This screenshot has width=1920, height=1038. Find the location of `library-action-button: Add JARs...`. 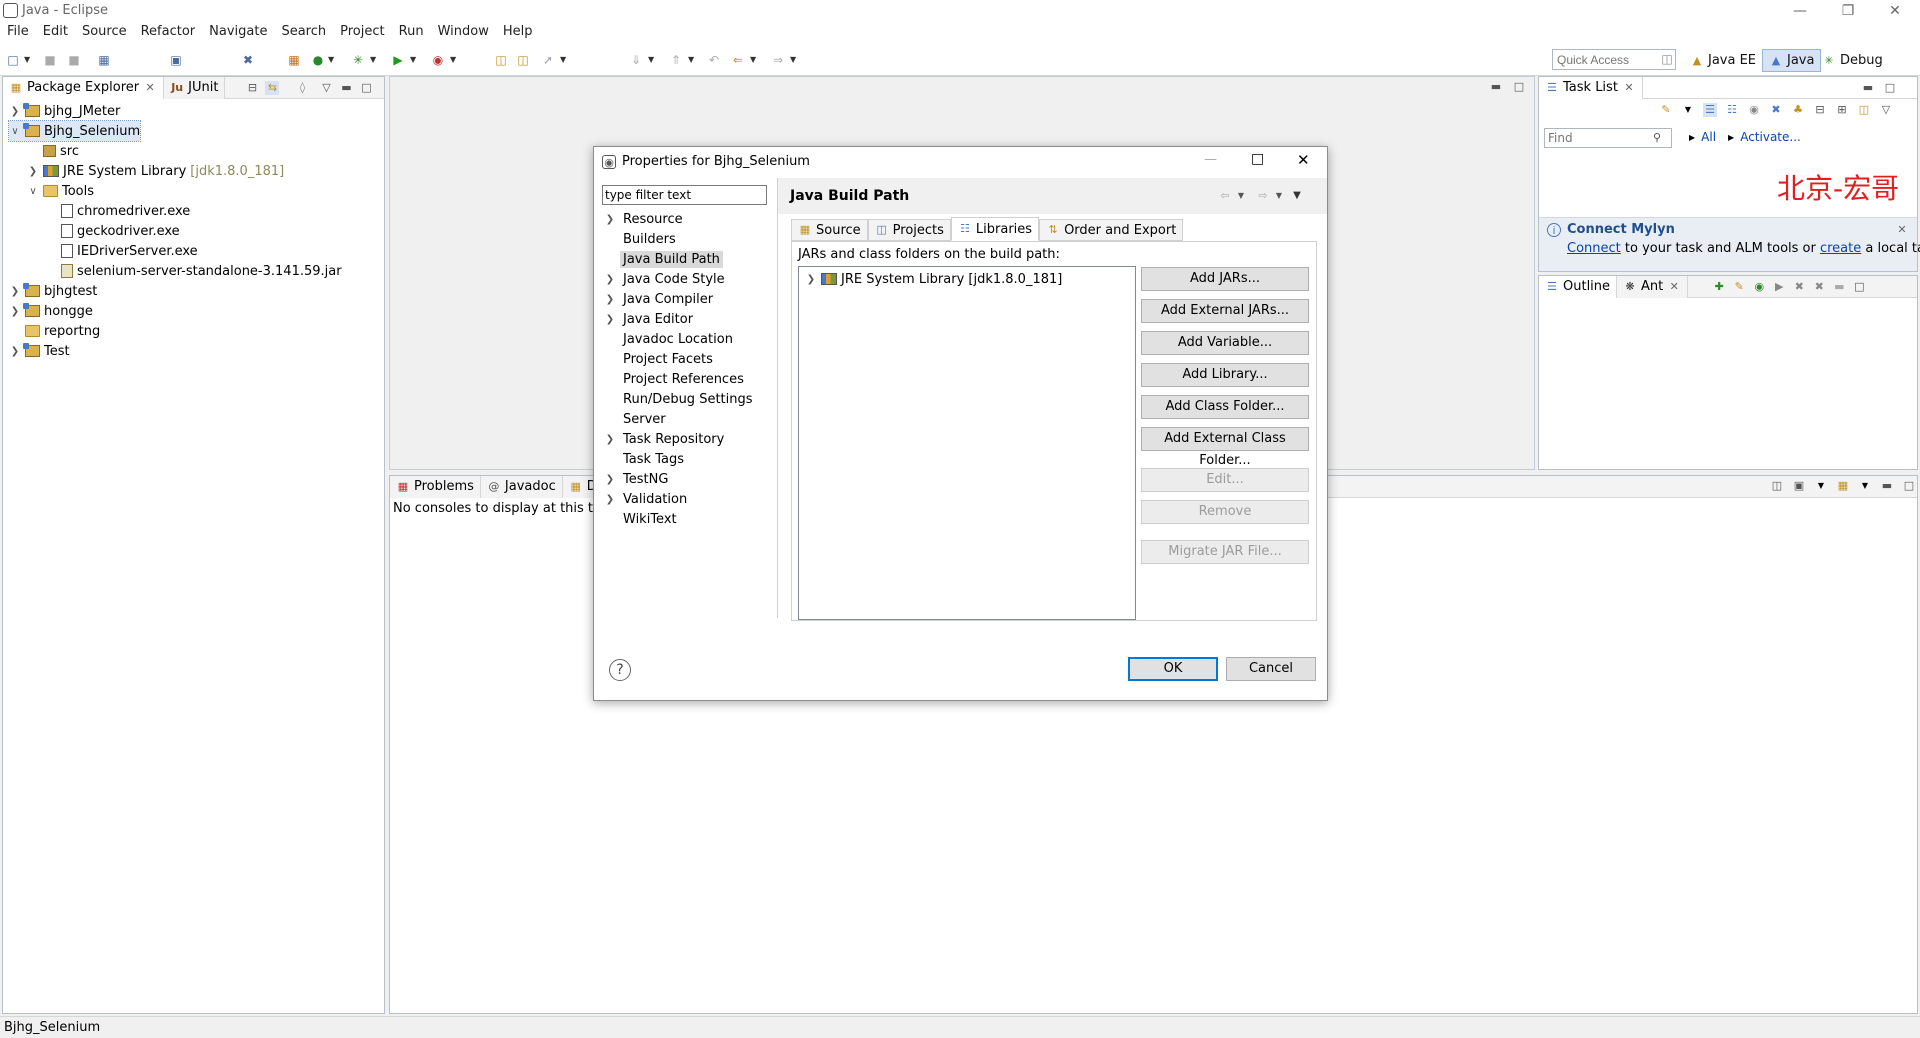

library-action-button: Add JARs... is located at coordinates (1225, 279).